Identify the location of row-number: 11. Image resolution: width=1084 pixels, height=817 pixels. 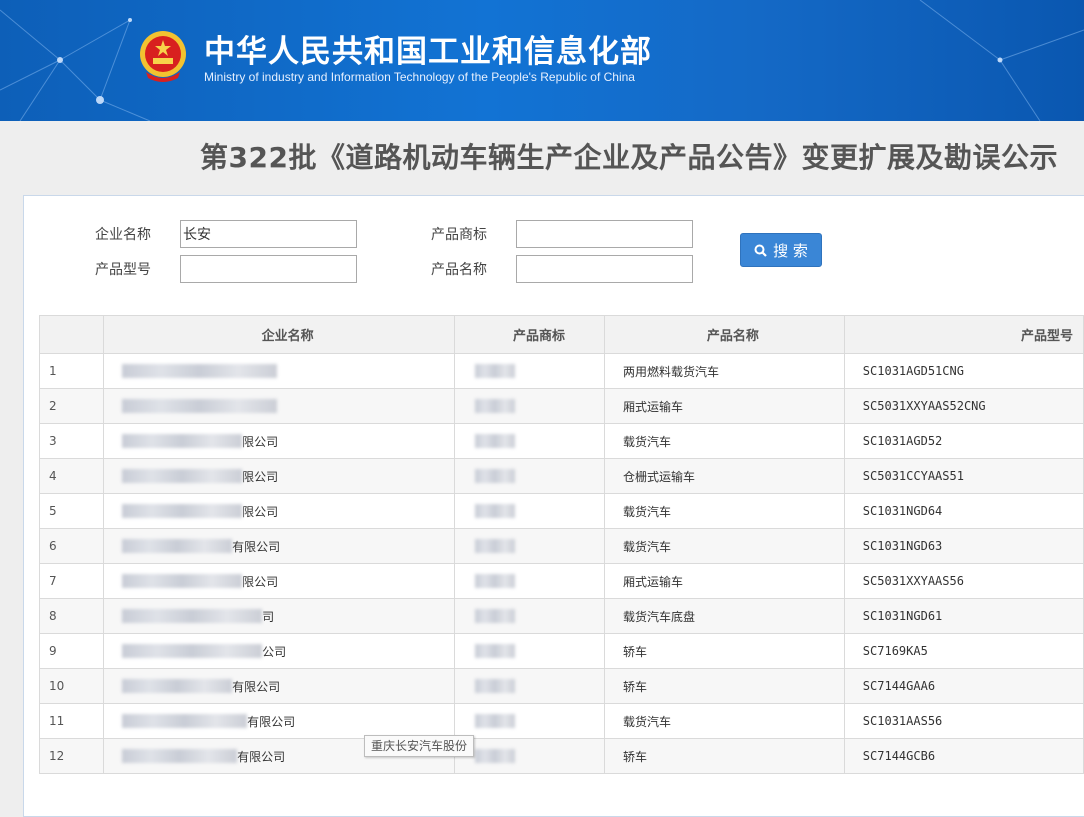
(71, 721).